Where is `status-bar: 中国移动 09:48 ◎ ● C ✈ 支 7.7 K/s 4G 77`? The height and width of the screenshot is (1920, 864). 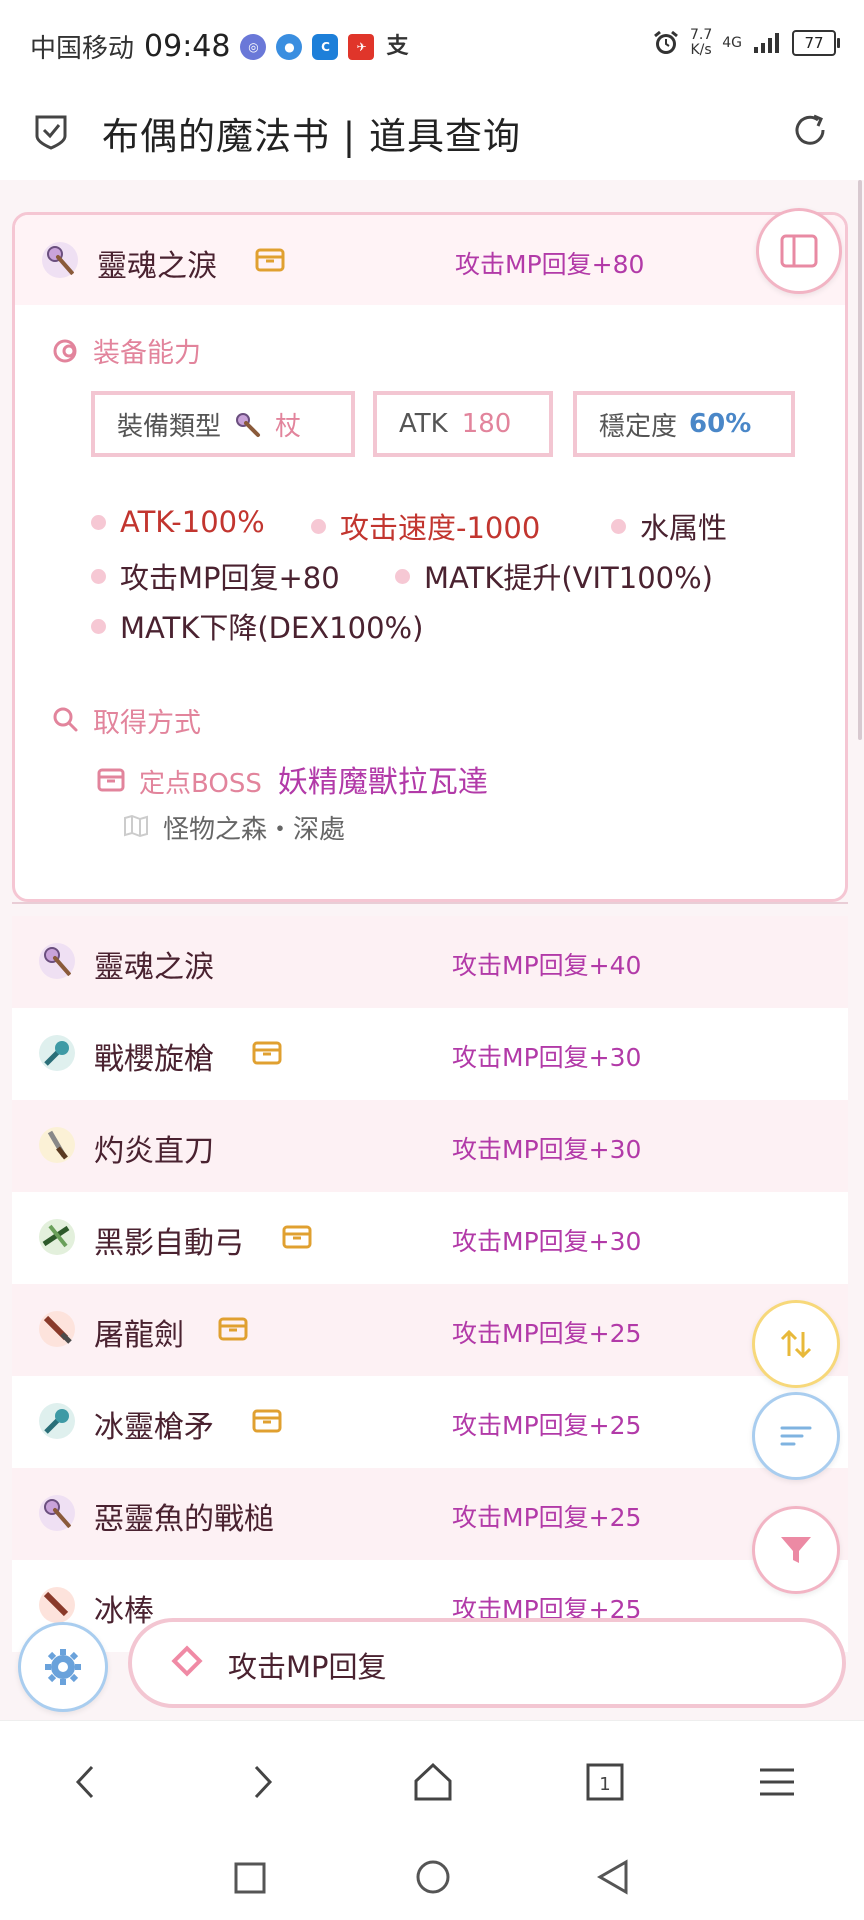 status-bar: 中国移动 09:48 ◎ ● C ✈ 支 7.7 K/s 4G 77 is located at coordinates (432, 46).